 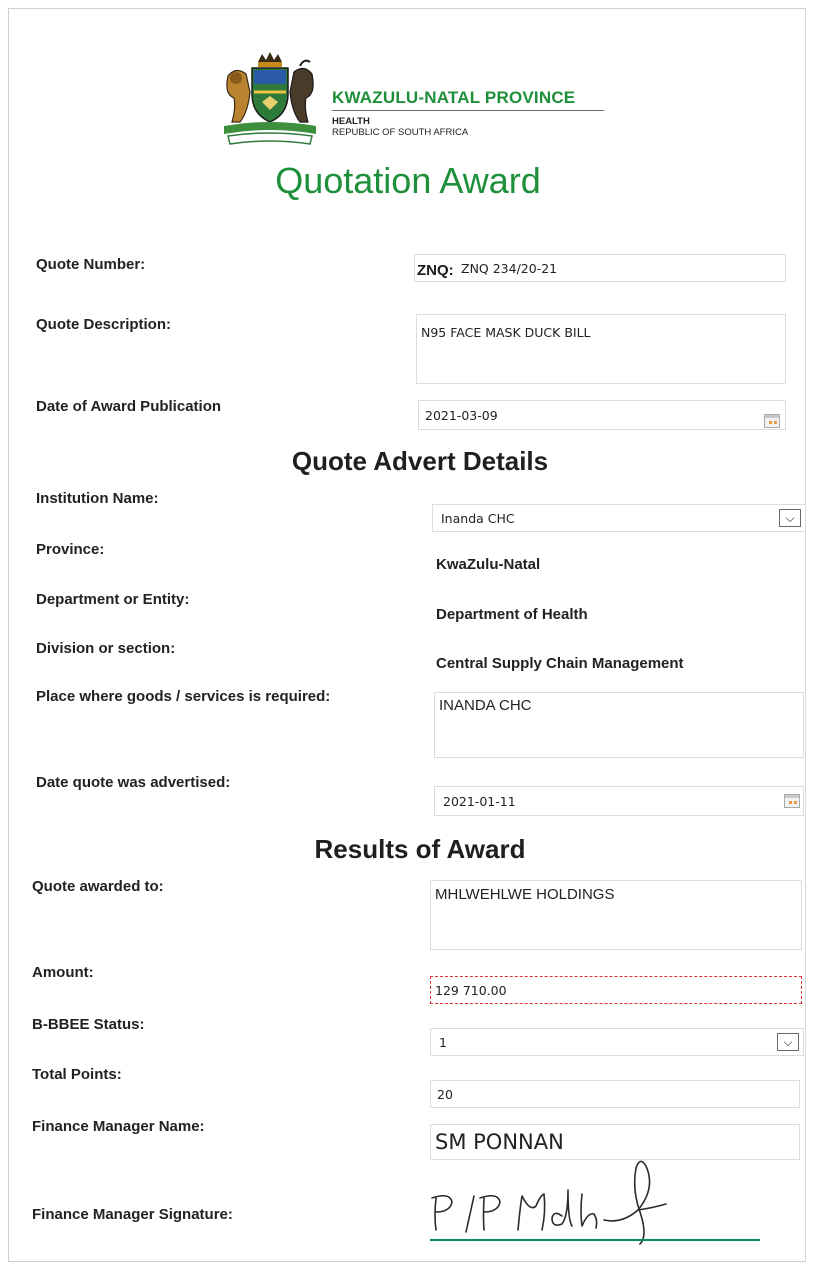 I want to click on division-label: Division or section:, so click(x=106, y=648).